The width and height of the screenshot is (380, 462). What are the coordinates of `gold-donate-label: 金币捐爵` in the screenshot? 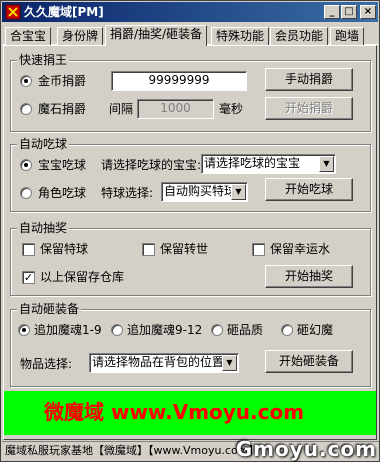 It's located at (62, 81).